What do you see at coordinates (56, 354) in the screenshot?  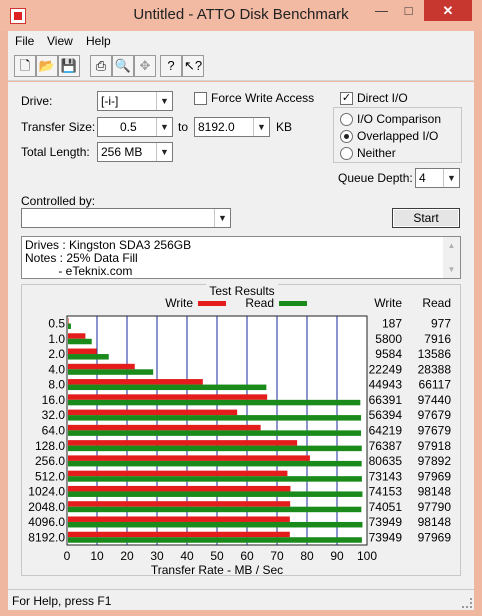 I see `y-tick-label: 2.0` at bounding box center [56, 354].